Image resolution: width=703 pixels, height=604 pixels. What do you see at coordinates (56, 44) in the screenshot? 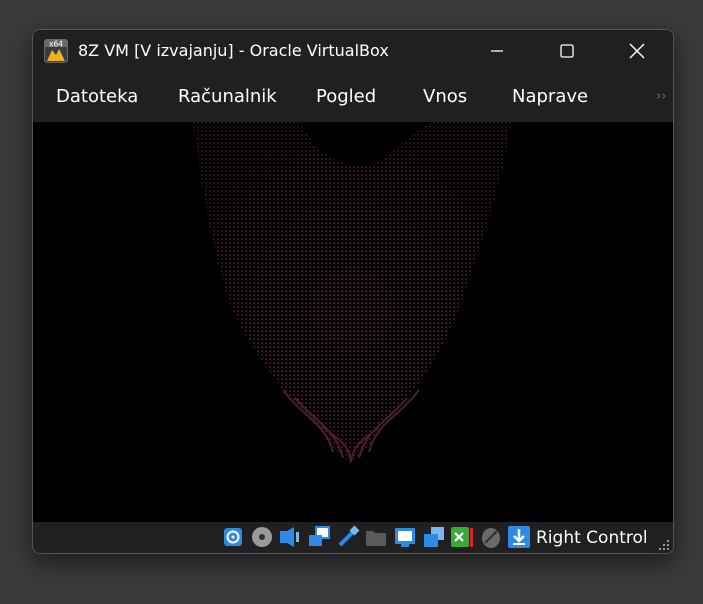
I see `app-icon-label: x64` at bounding box center [56, 44].